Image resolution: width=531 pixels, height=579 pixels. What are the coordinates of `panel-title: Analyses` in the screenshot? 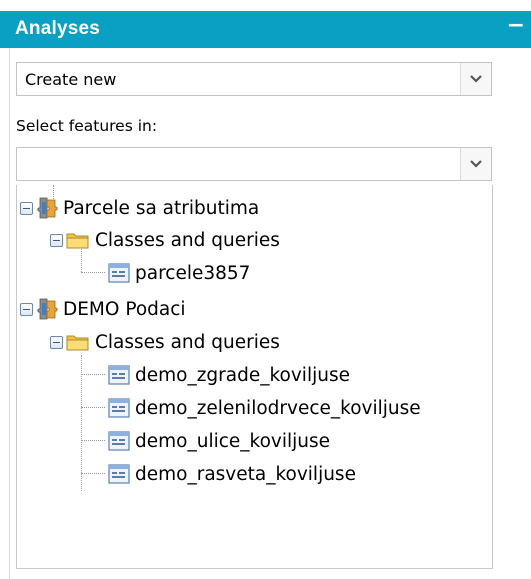 It's located at (58, 28).